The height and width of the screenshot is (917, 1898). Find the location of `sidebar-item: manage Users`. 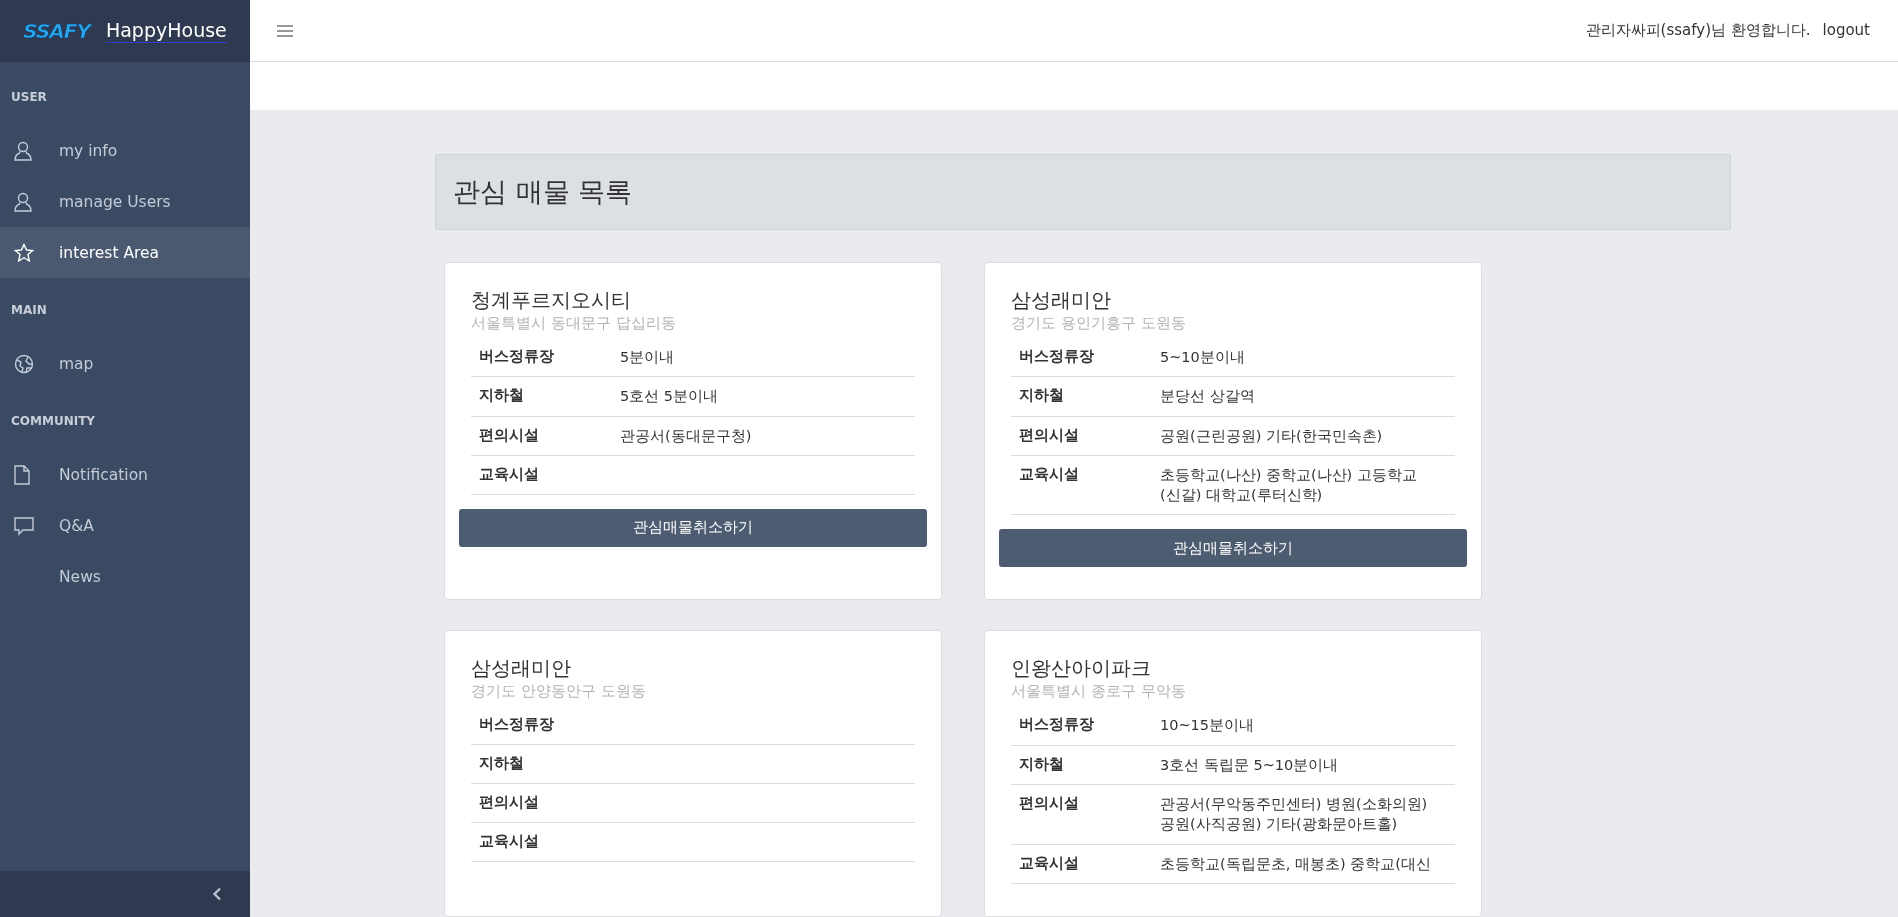

sidebar-item: manage Users is located at coordinates (125, 201).